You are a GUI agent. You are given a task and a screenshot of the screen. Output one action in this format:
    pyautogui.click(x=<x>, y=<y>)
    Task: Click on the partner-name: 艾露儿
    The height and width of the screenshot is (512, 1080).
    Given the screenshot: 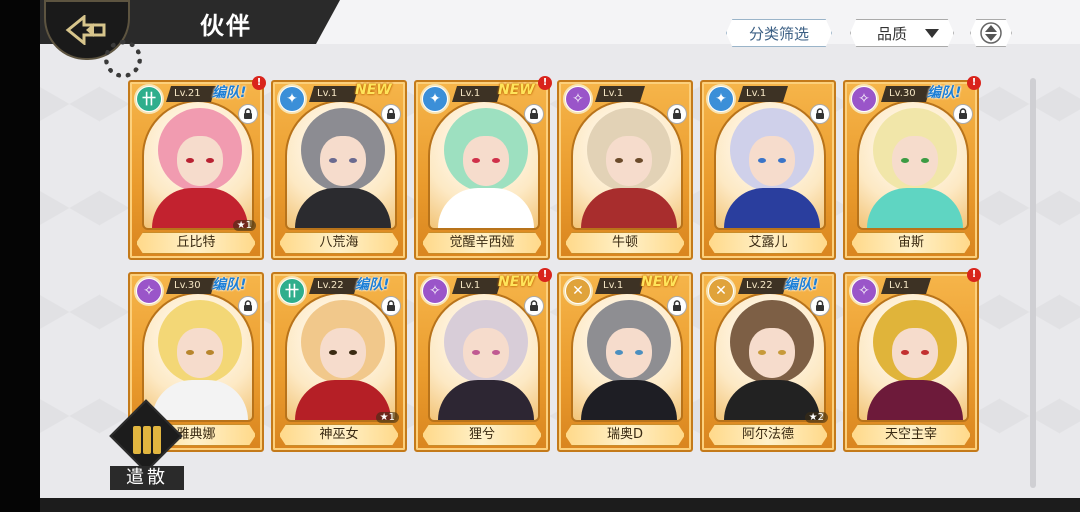 What is the action you would take?
    pyautogui.click(x=768, y=243)
    